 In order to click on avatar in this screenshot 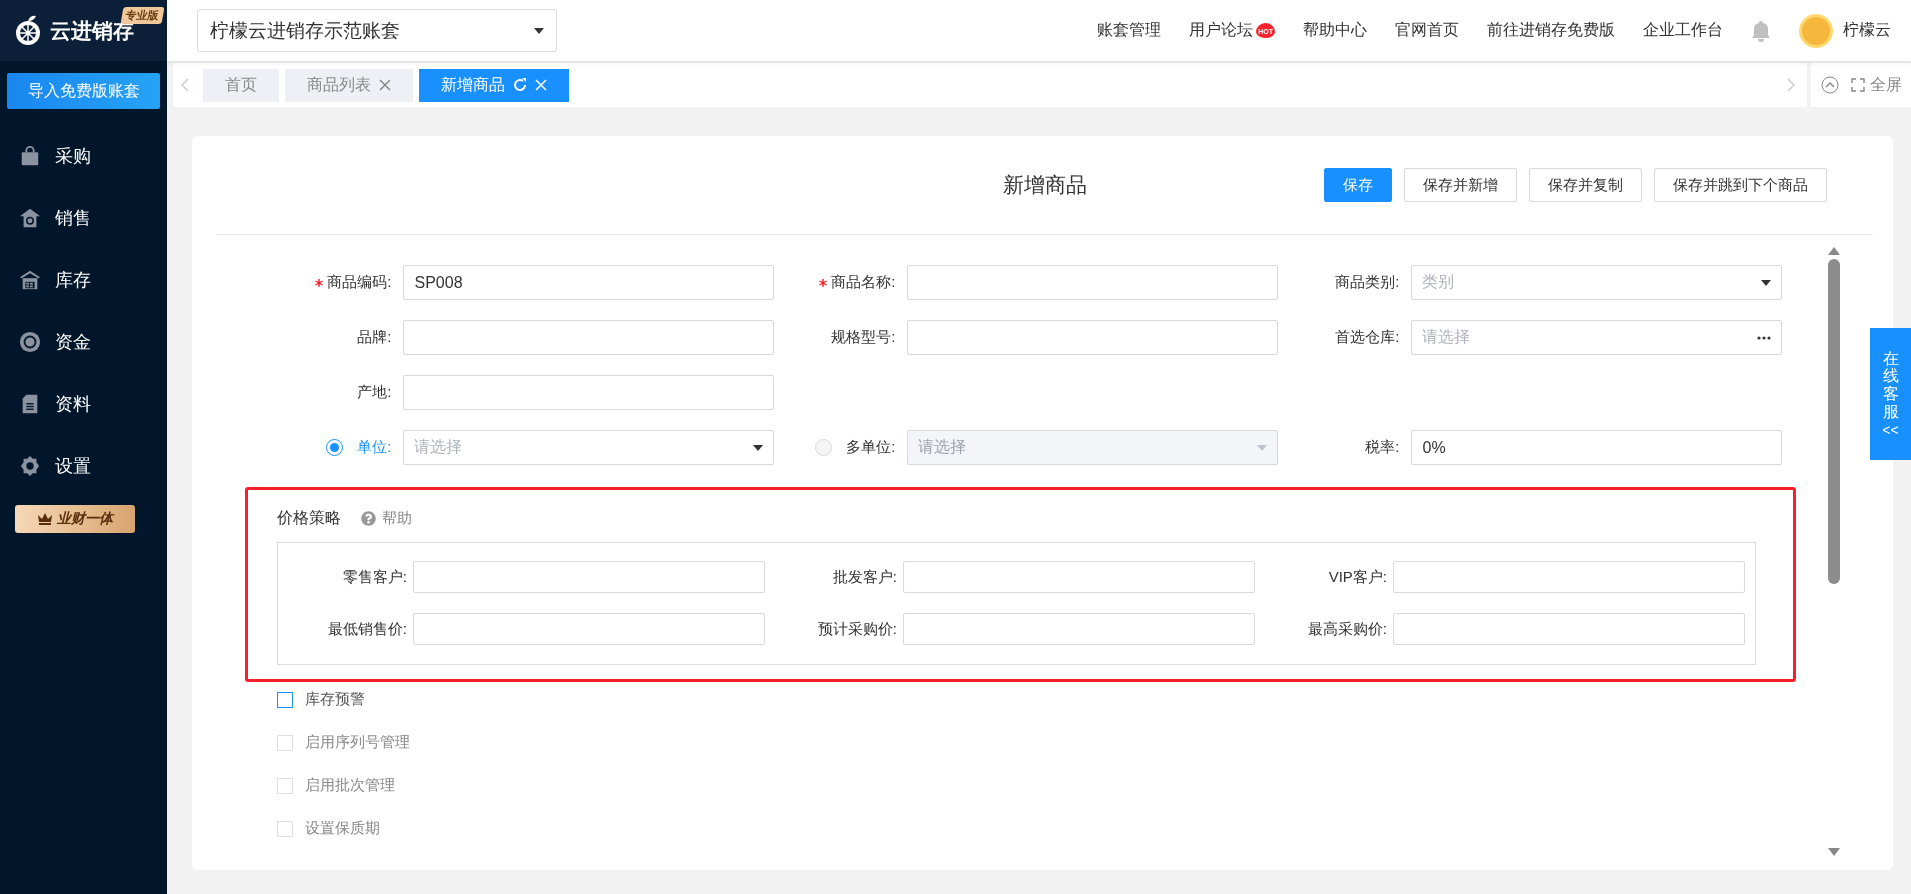, I will do `click(1816, 30)`.